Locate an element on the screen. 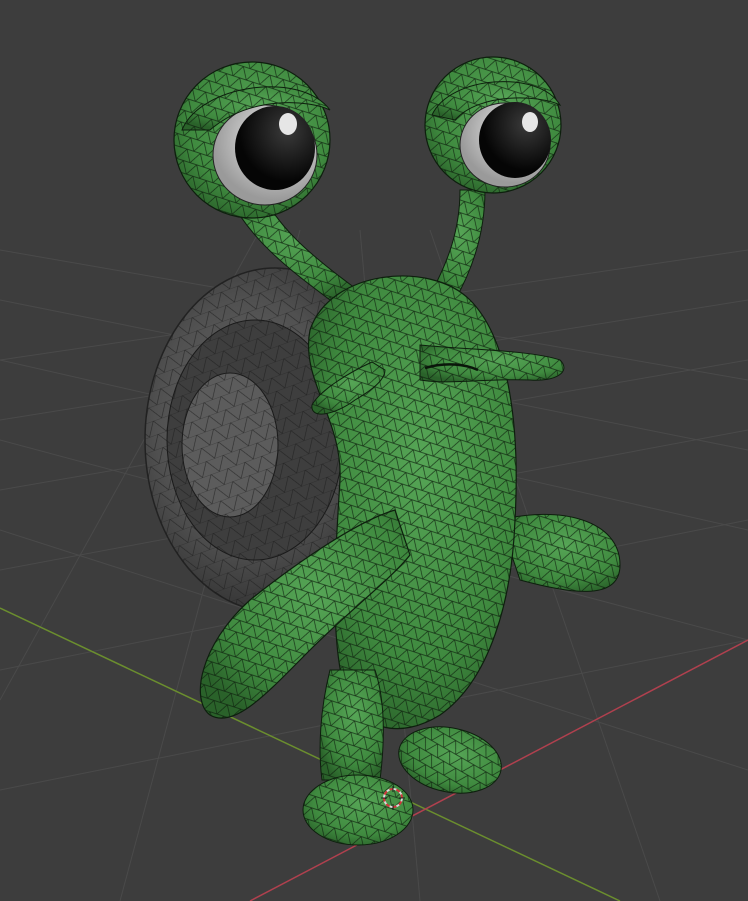  snail-body is located at coordinates (412, 502).